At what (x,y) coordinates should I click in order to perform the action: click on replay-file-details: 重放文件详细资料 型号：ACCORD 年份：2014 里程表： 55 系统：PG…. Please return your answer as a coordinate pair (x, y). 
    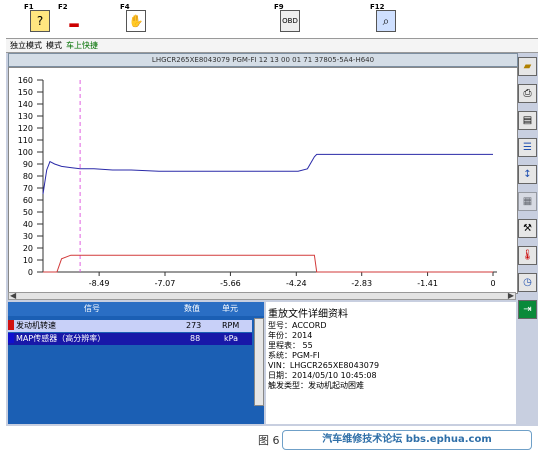
    Looking at the image, I should click on (391, 363).